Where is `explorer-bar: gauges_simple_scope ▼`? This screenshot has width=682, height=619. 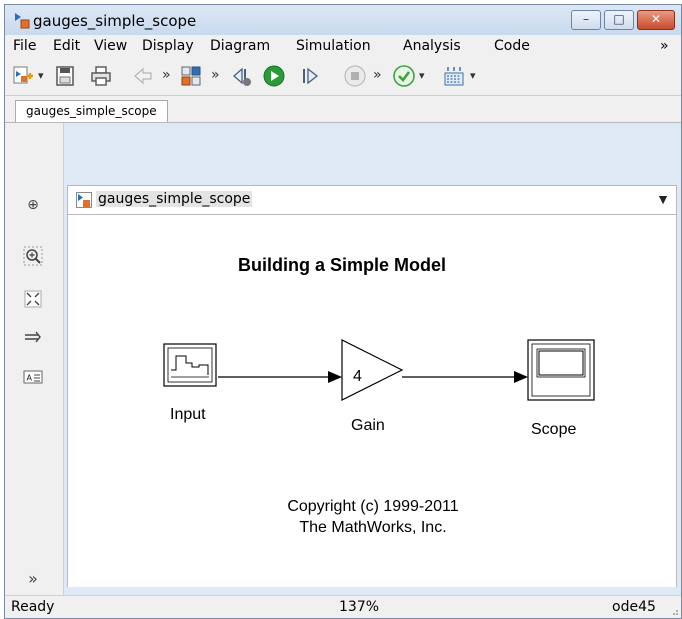 explorer-bar: gauges_simple_scope ▼ is located at coordinates (372, 200).